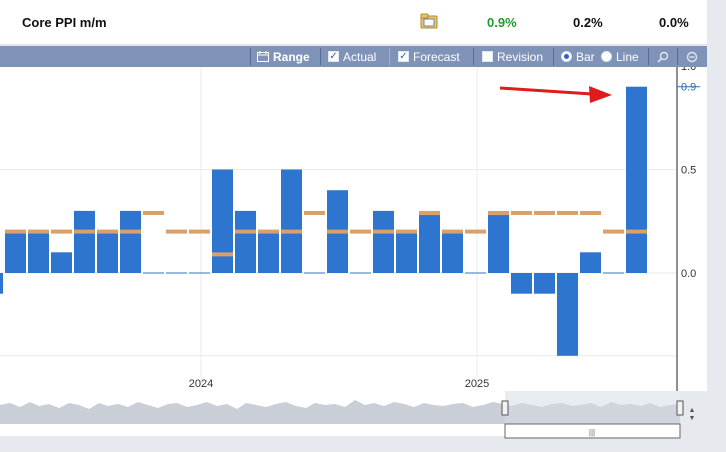 This screenshot has width=726, height=452. I want to click on revision-label: Revision, so click(520, 56).